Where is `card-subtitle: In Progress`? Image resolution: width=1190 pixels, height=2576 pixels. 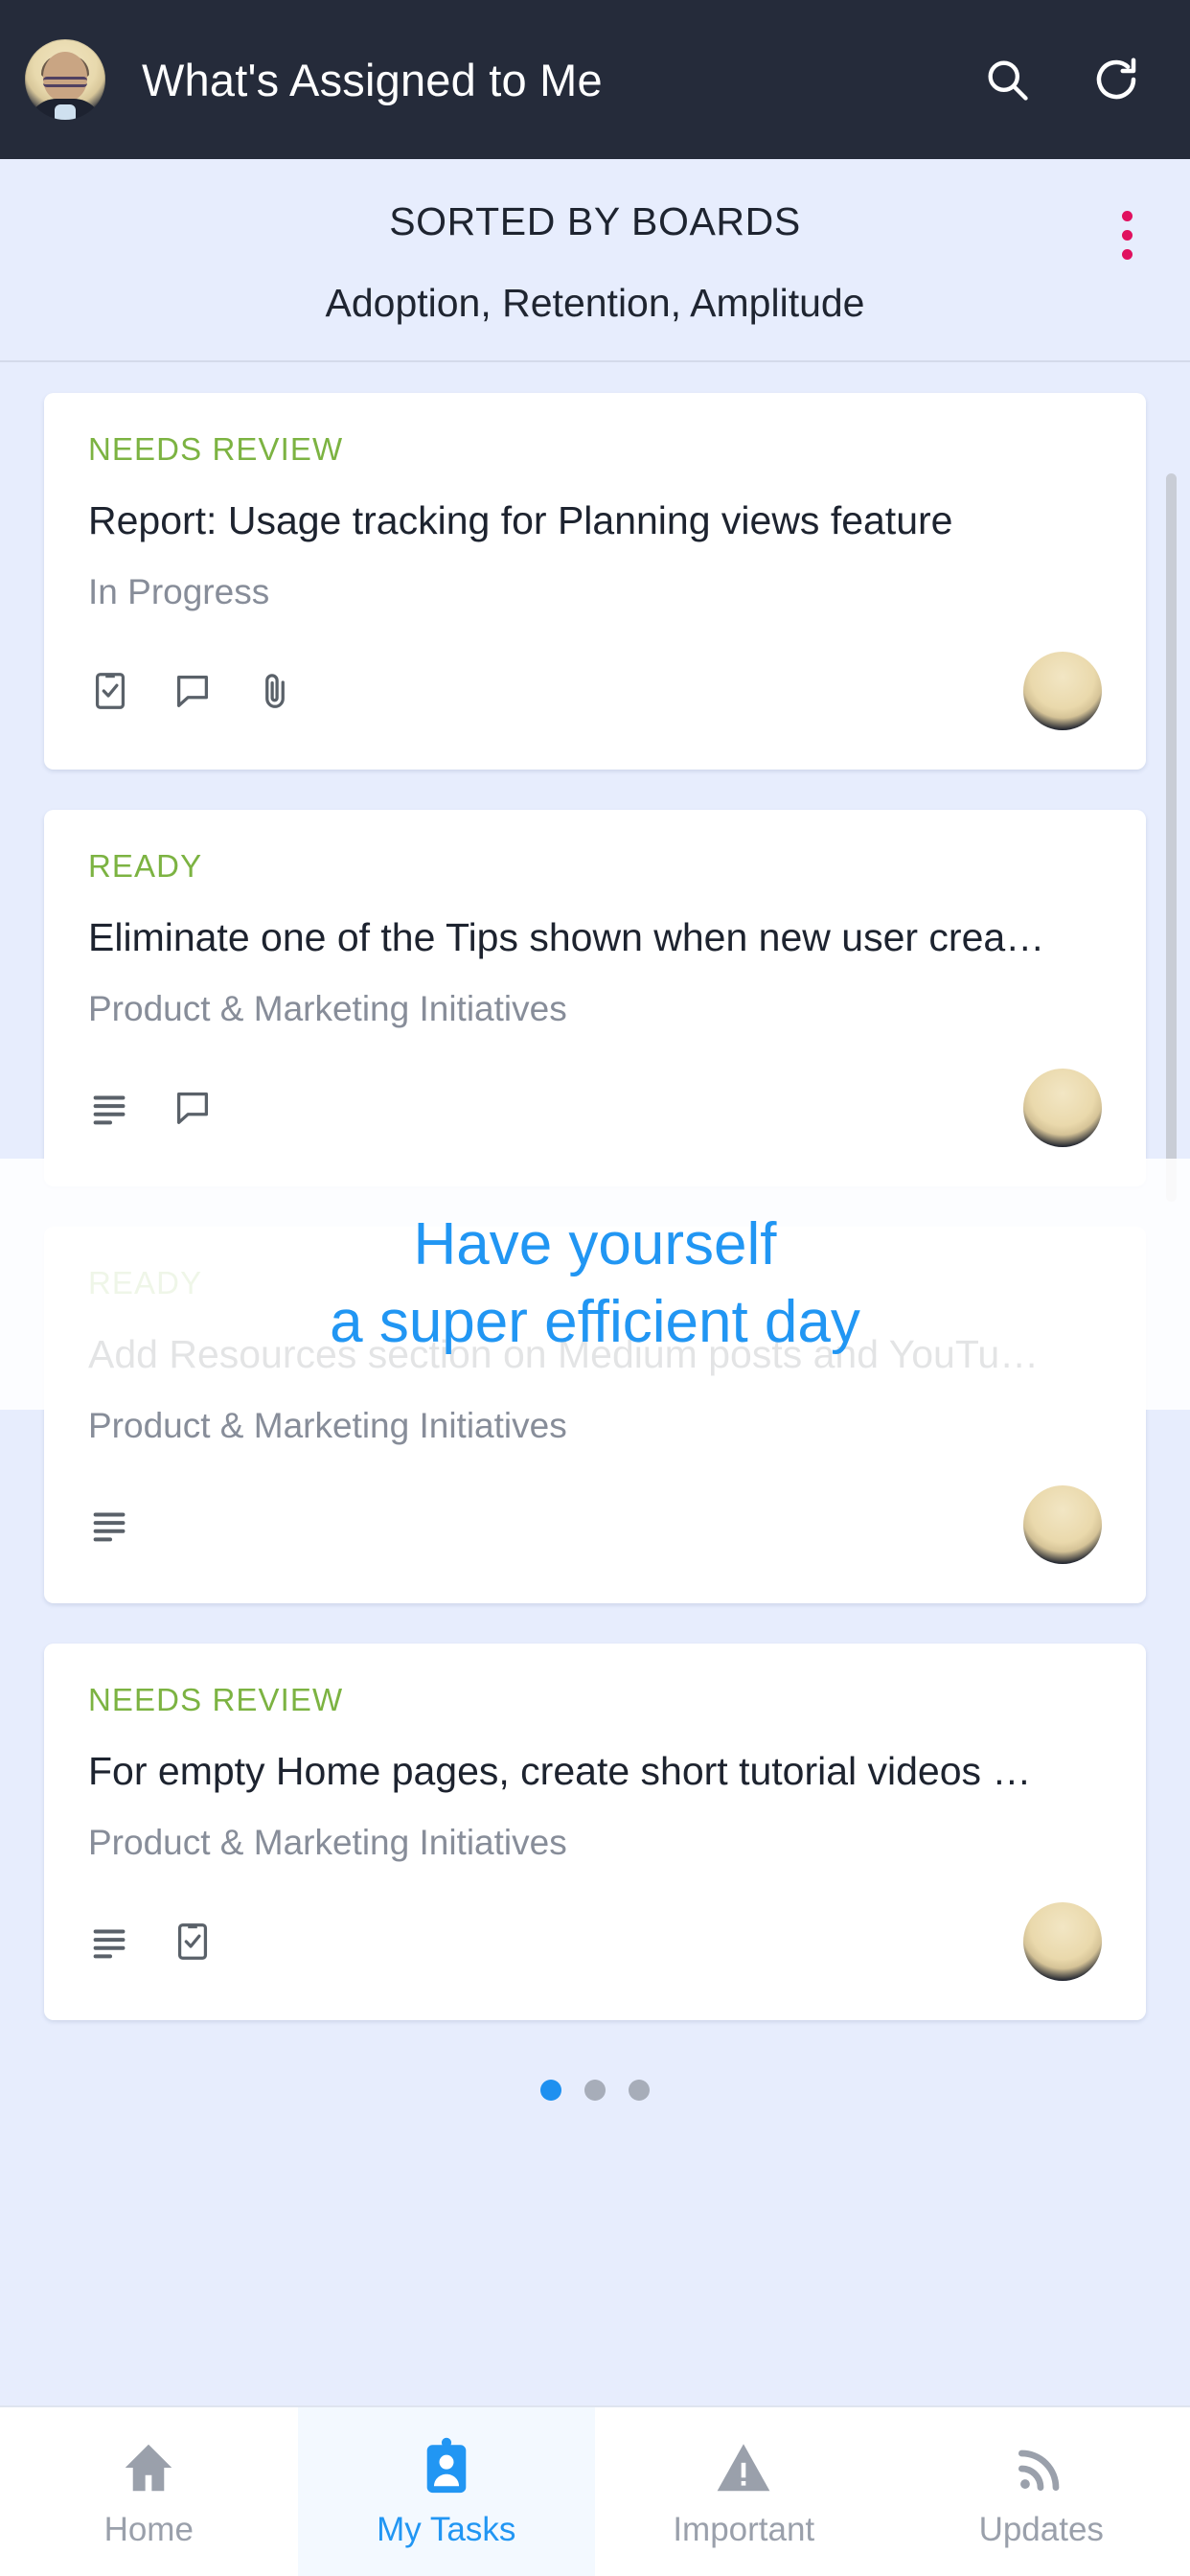 card-subtitle: In Progress is located at coordinates (179, 591).